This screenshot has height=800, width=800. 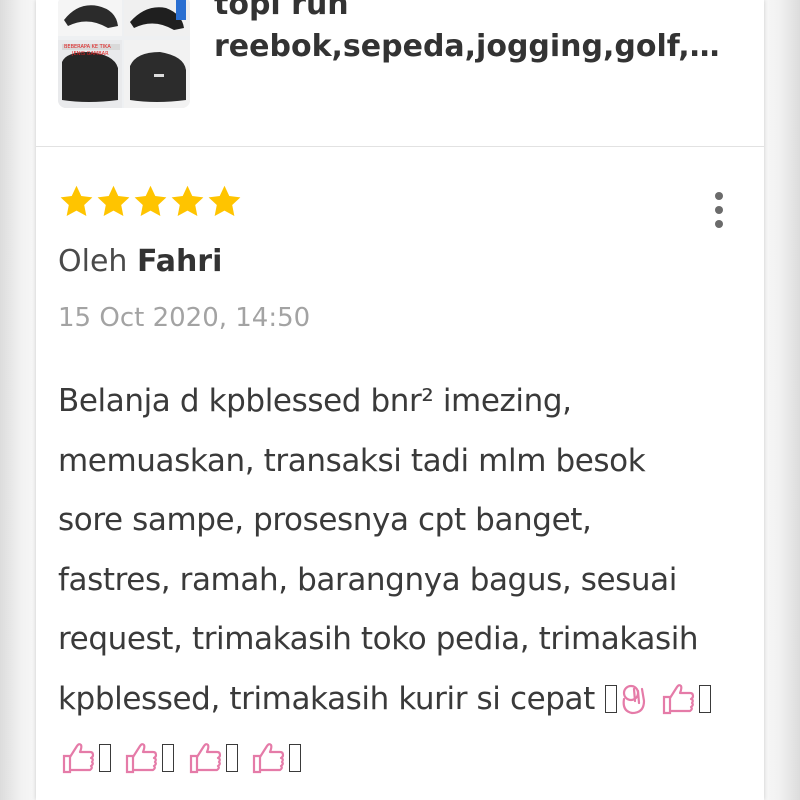 What do you see at coordinates (93, 261) in the screenshot?
I see `by-label: Oleh` at bounding box center [93, 261].